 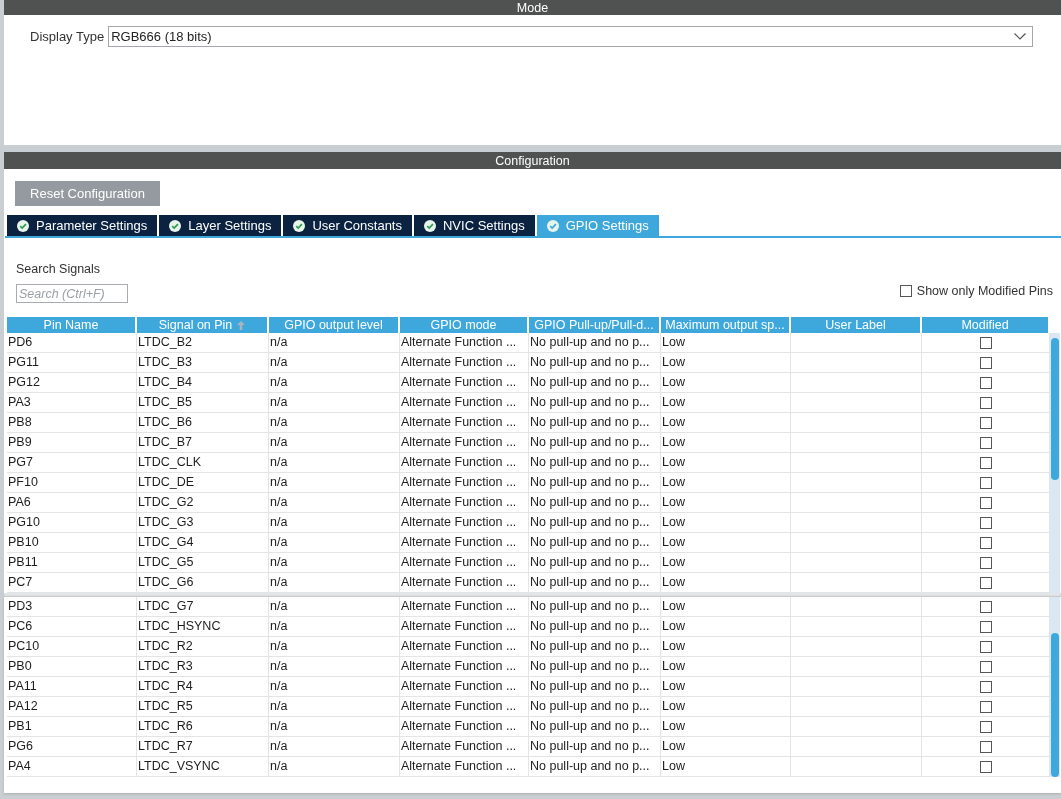 What do you see at coordinates (72, 647) in the screenshot?
I see `table-cell: PC10` at bounding box center [72, 647].